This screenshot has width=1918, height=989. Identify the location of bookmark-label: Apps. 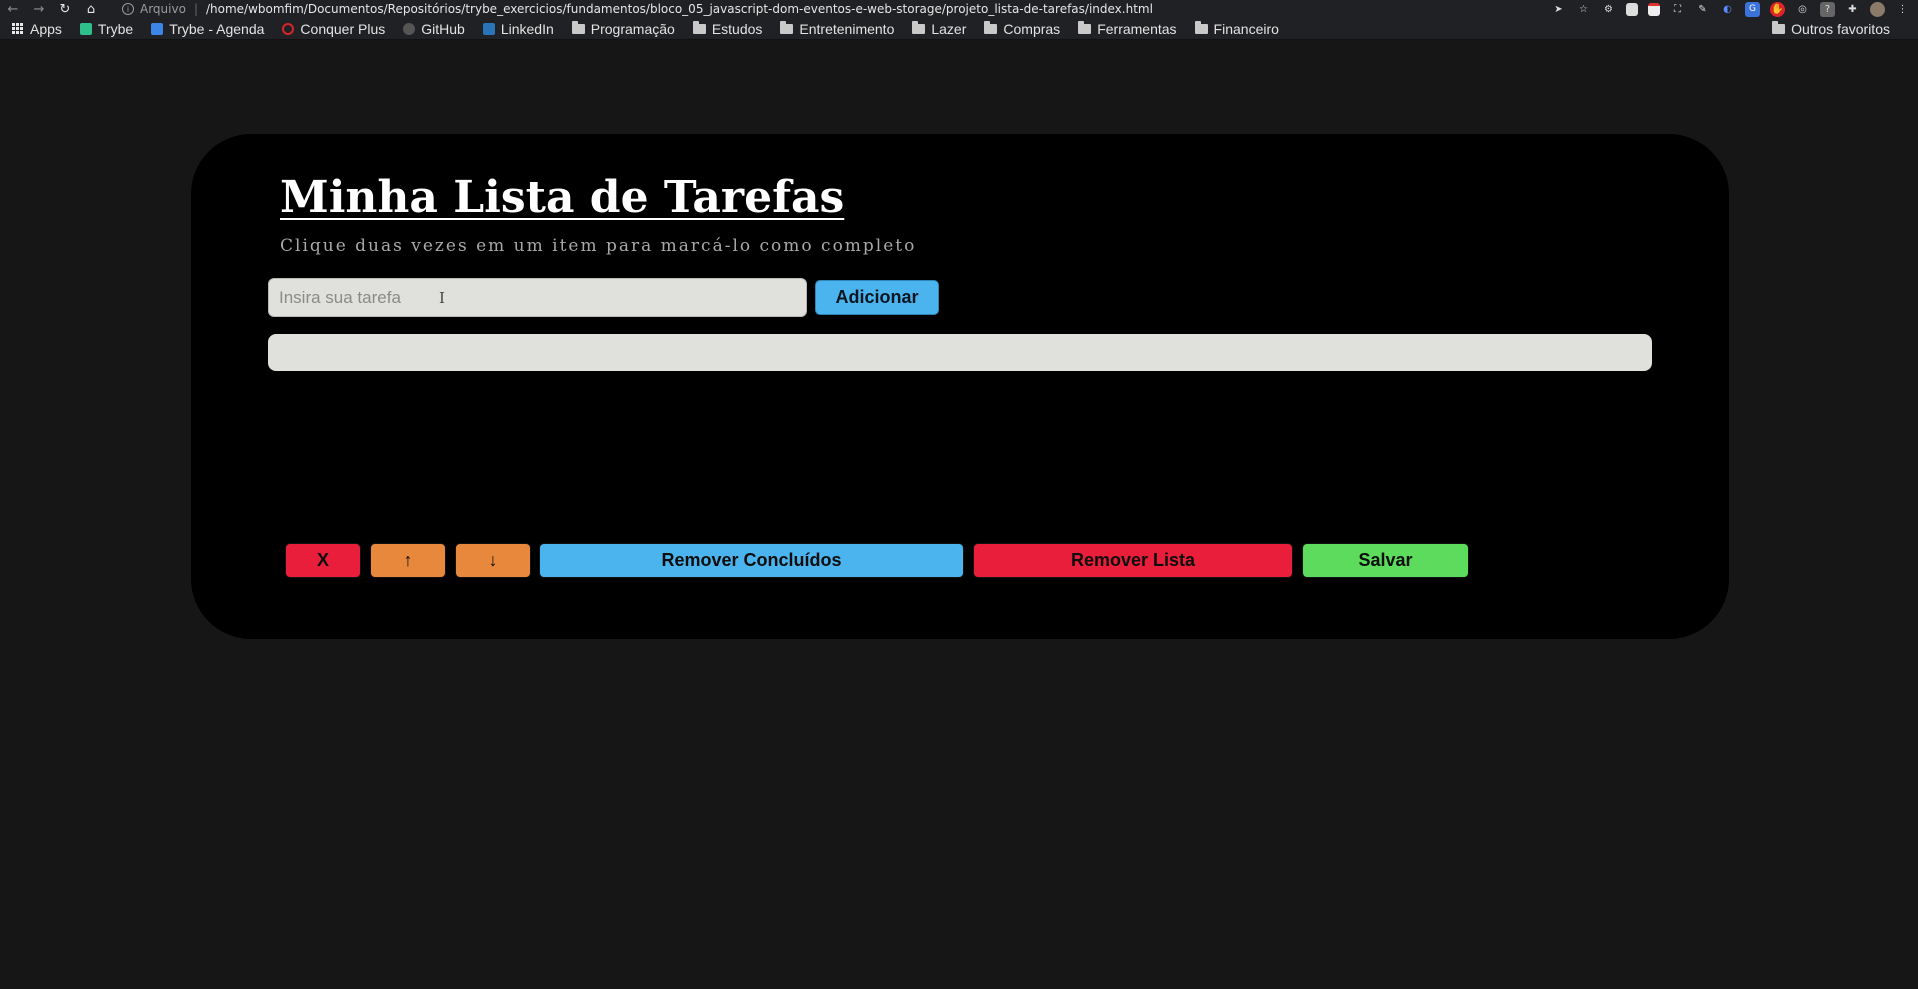
(46, 28).